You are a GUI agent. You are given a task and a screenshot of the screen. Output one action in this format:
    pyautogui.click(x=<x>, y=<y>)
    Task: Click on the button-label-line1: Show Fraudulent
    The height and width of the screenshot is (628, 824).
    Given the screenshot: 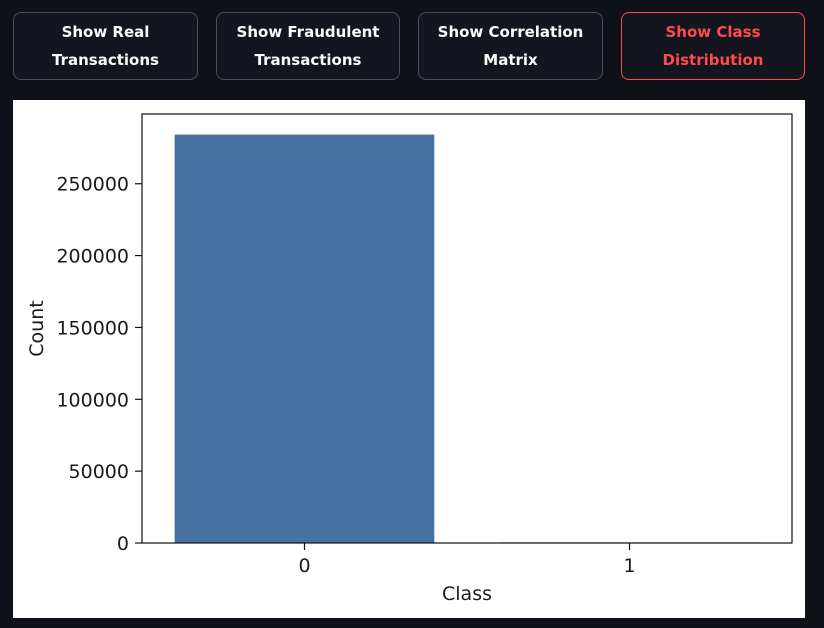 What is the action you would take?
    pyautogui.click(x=308, y=32)
    